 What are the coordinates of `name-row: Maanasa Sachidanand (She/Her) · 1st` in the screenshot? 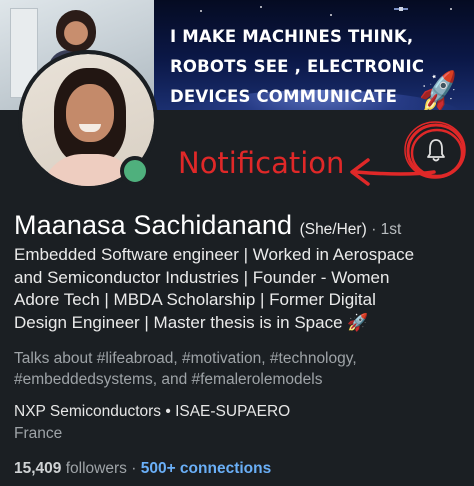 It's located at (207, 225).